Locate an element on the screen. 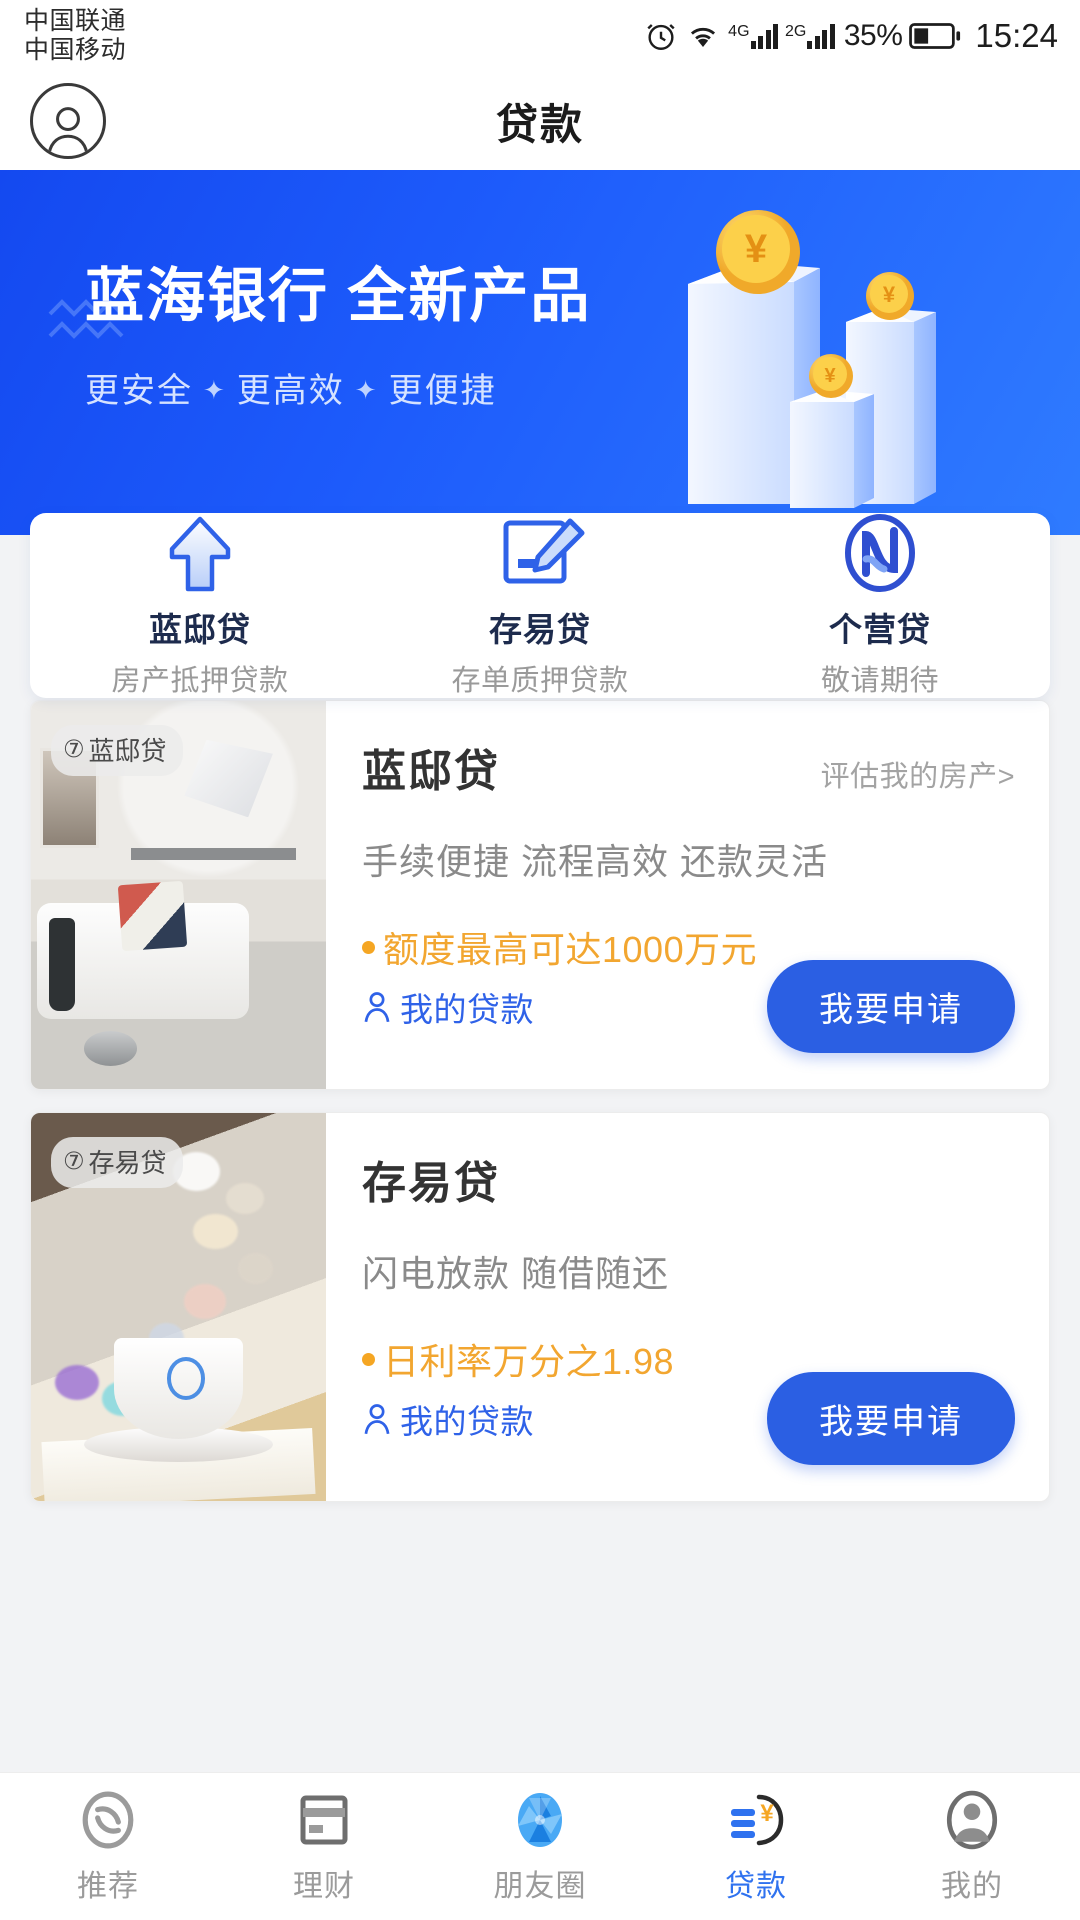 The image size is (1080, 1920). tab-label: 理财 is located at coordinates (324, 1886).